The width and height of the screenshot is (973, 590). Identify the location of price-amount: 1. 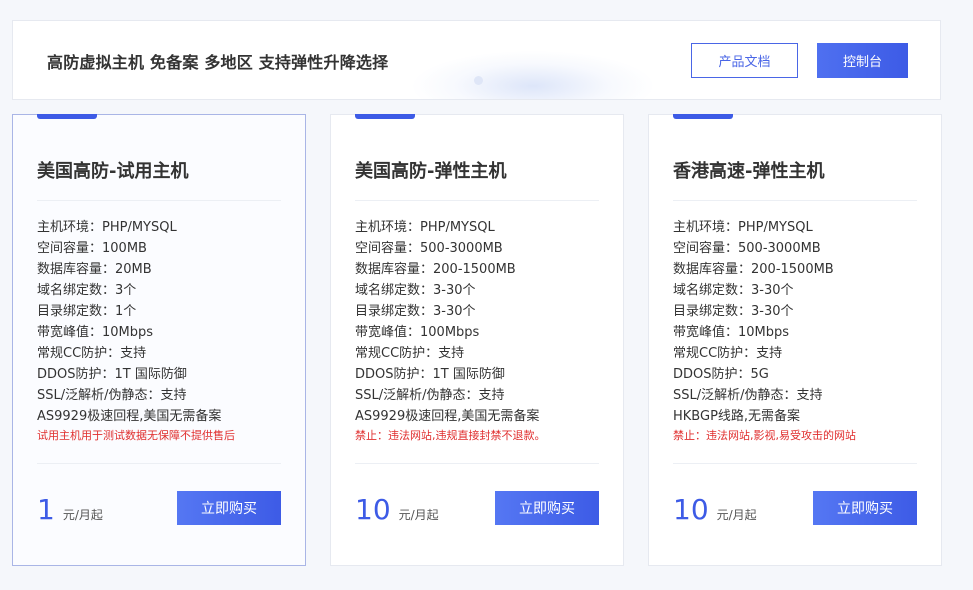
(46, 509).